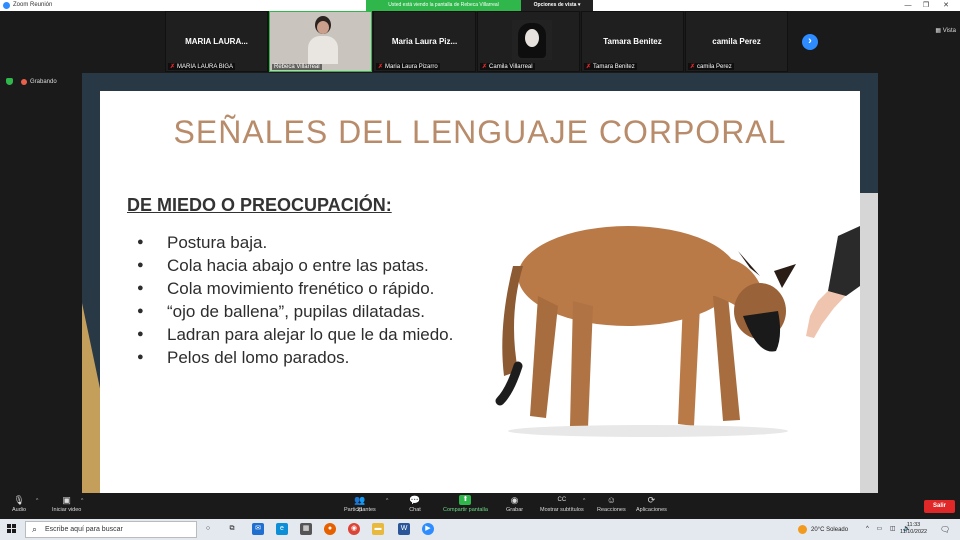 Image resolution: width=960 pixels, height=540 pixels. What do you see at coordinates (557, 5) in the screenshot?
I see `view-options-button: Opciones de vista ▾` at bounding box center [557, 5].